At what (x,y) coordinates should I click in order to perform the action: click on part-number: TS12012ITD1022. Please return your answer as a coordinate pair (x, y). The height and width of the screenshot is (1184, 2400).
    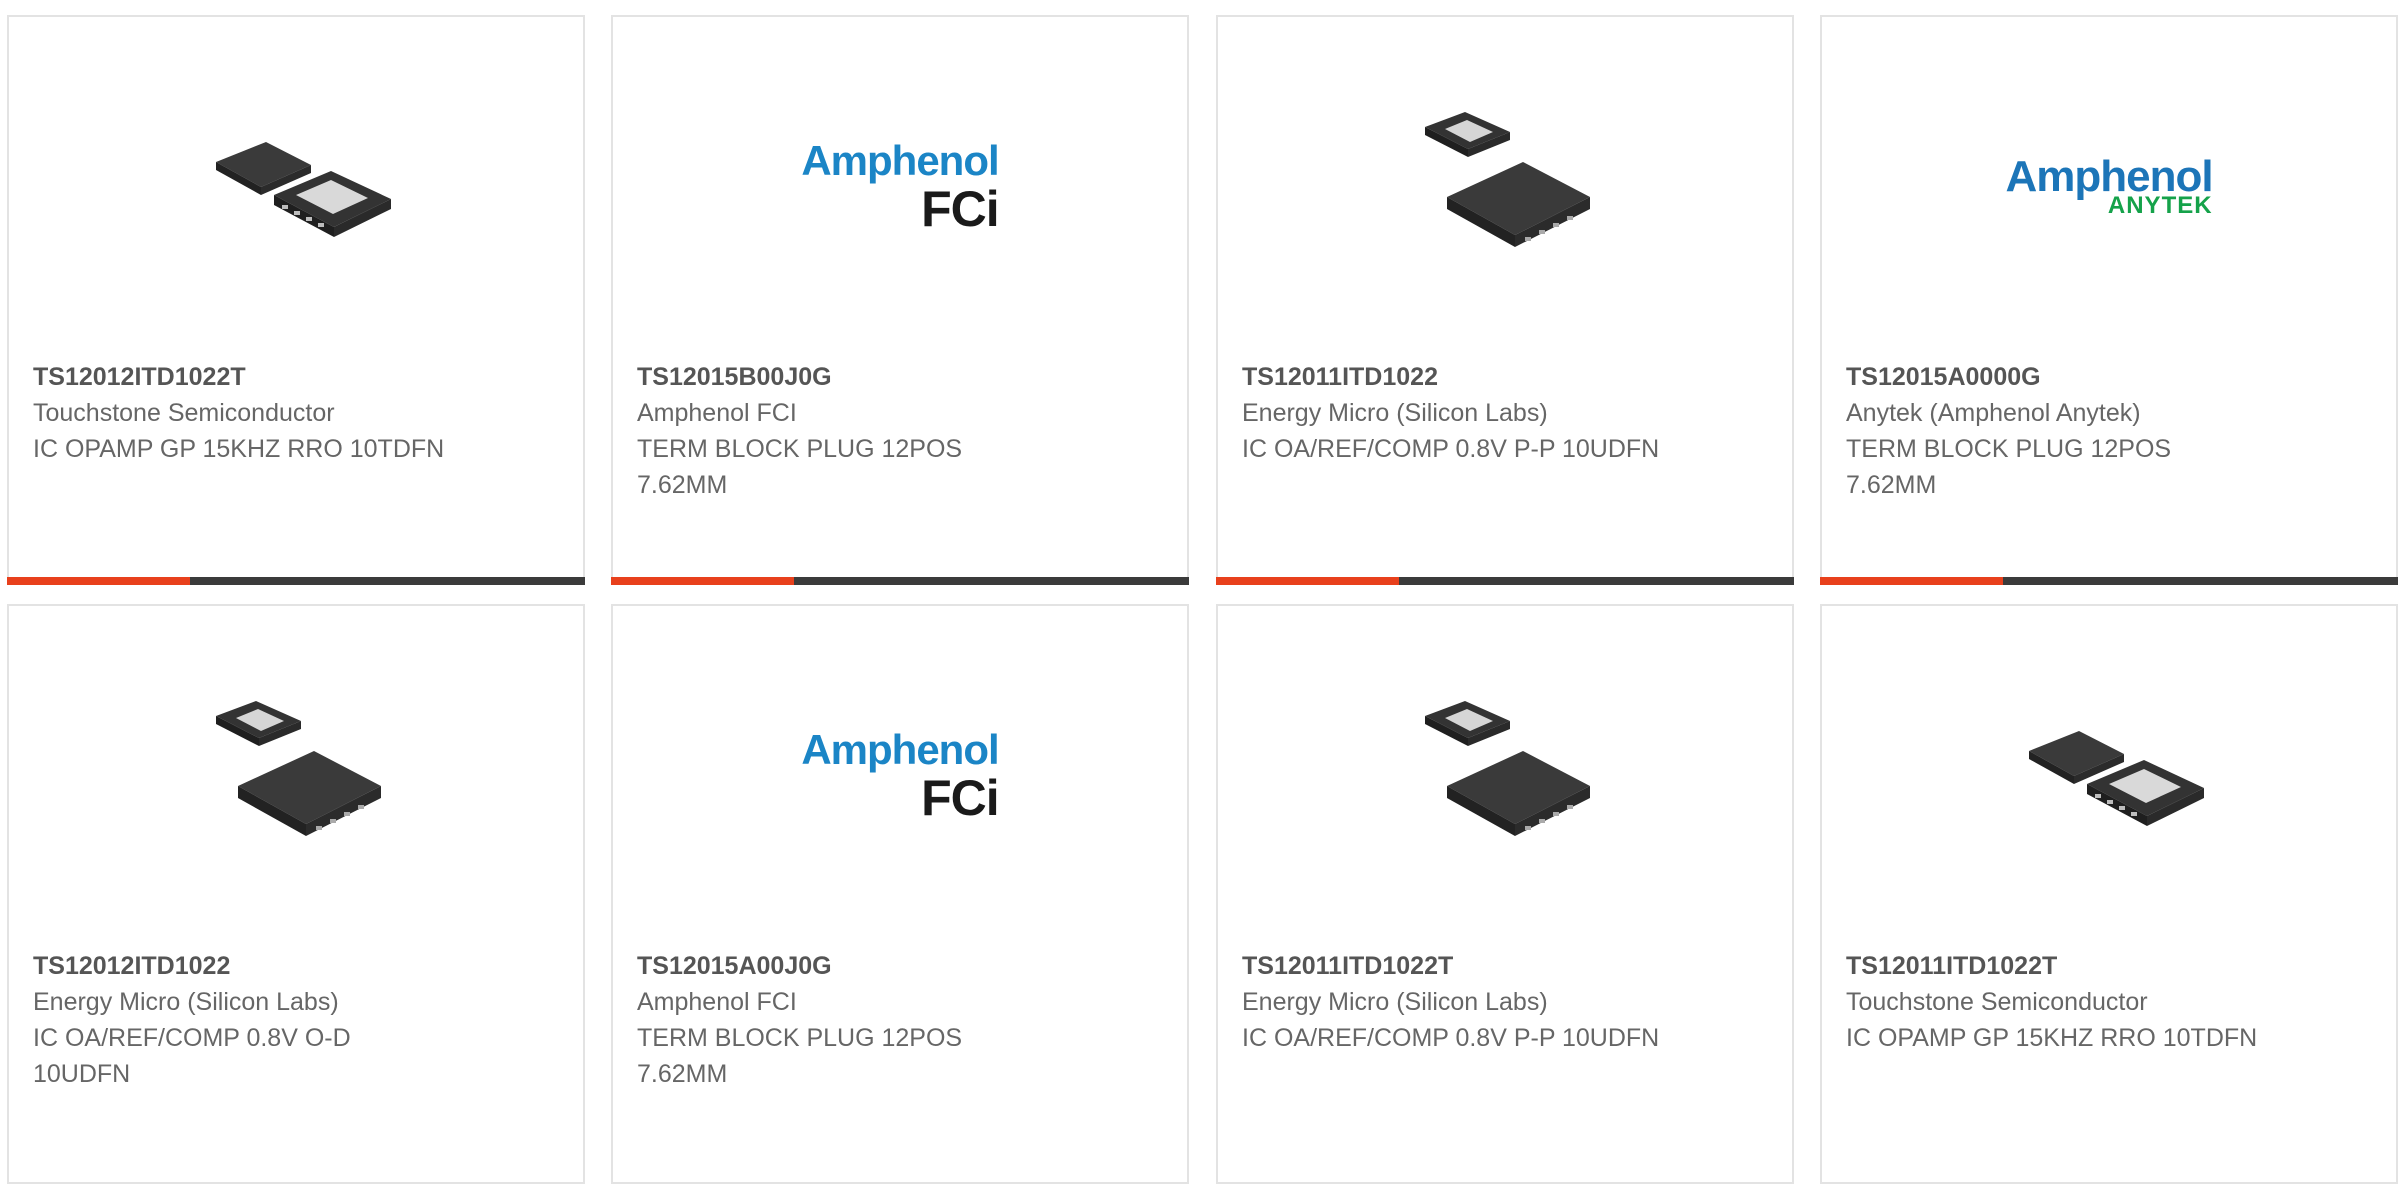
    Looking at the image, I should click on (293, 966).